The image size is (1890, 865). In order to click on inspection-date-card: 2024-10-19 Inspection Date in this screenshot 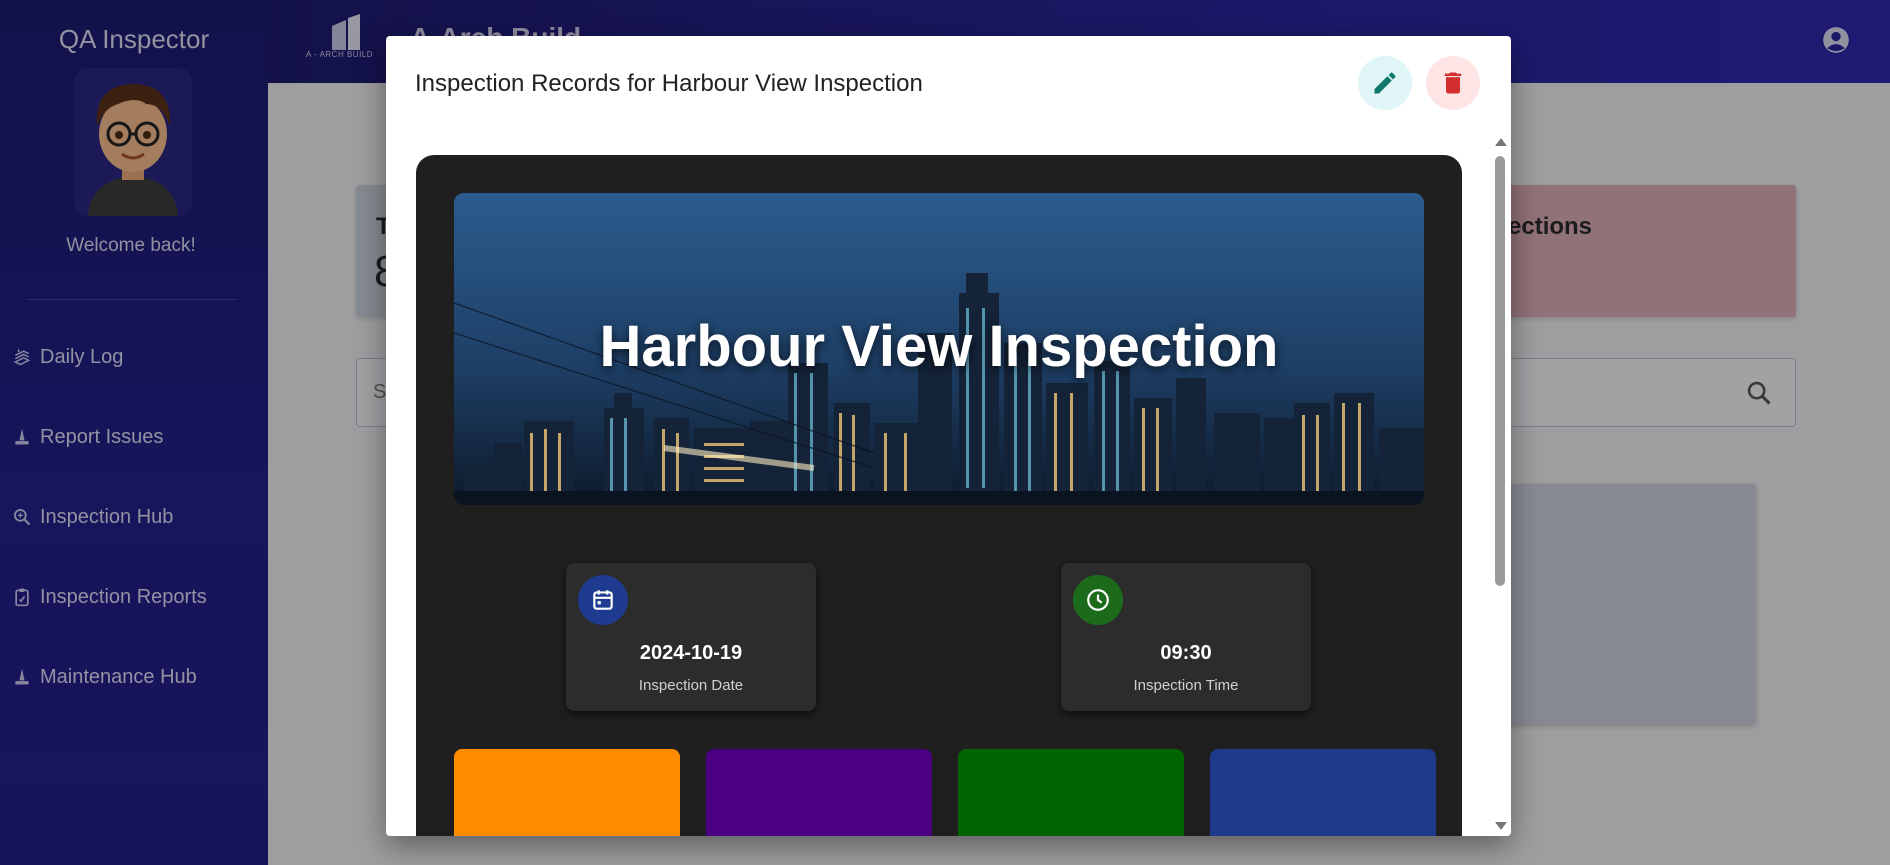, I will do `click(691, 637)`.